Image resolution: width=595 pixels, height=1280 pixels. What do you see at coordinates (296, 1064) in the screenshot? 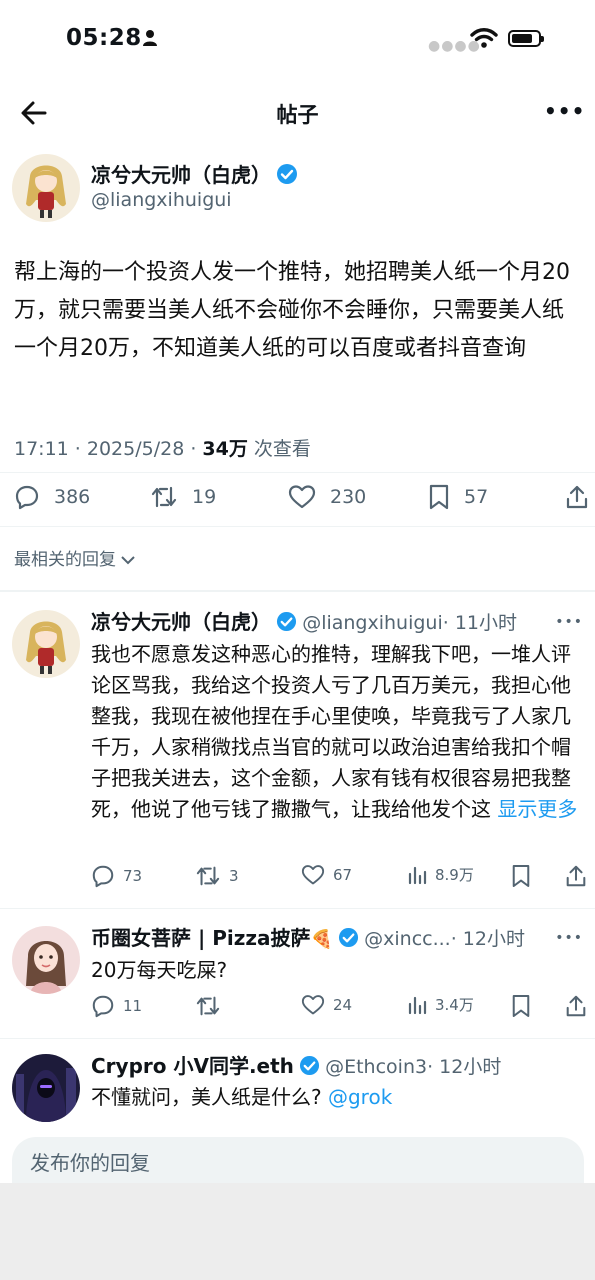
I see `reply-header: Crypro 小V同学.eth @Ethcoin3· 12小时` at bounding box center [296, 1064].